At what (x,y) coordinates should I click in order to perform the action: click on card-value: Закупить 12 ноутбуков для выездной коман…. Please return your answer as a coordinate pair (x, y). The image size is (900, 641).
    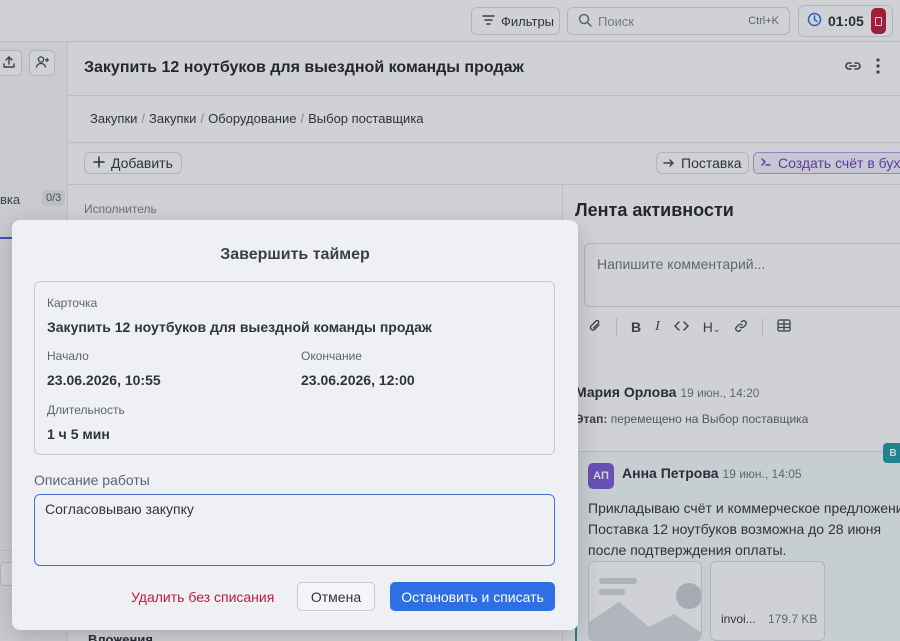
    Looking at the image, I should click on (239, 327).